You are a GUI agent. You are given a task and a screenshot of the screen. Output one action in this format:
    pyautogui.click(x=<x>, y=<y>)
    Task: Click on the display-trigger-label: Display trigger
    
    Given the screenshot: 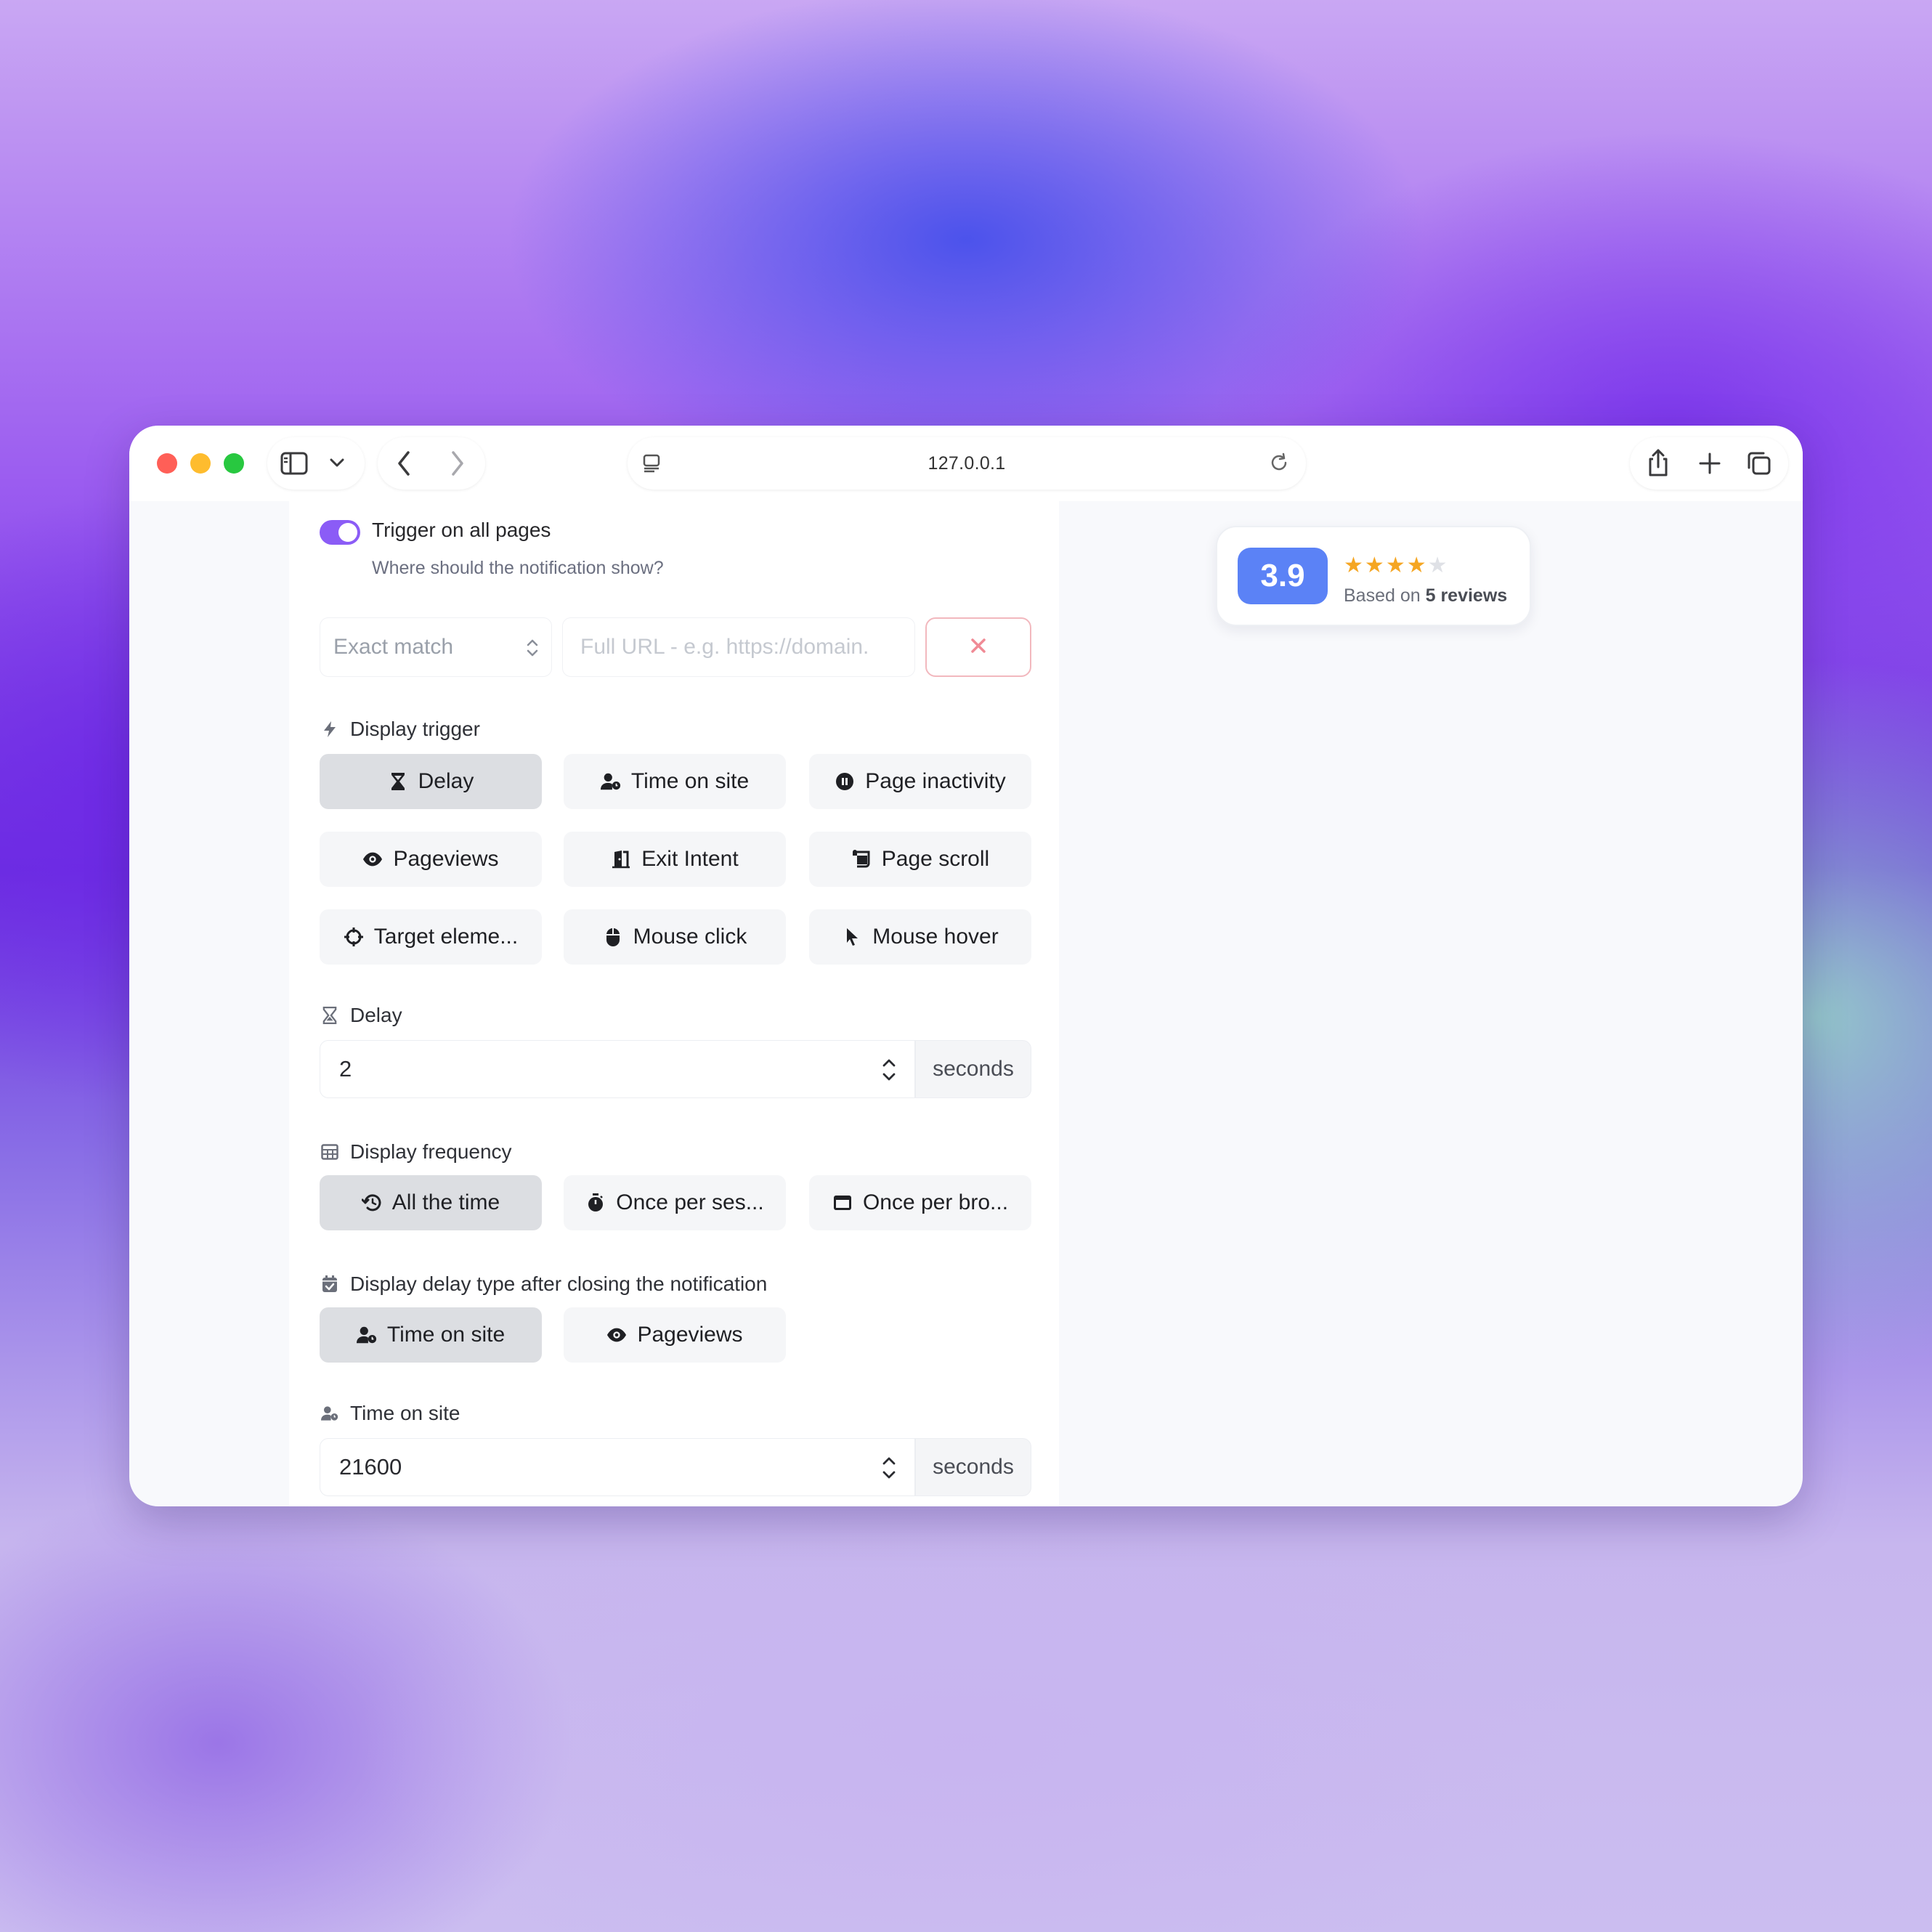 What is the action you would take?
    pyautogui.click(x=415, y=729)
    